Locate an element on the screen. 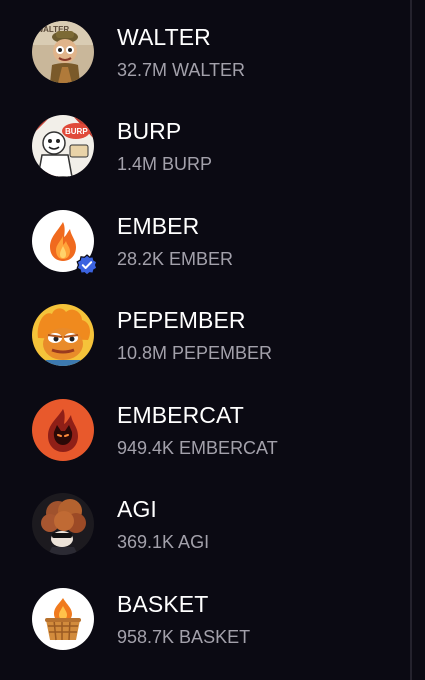 Image resolution: width=425 pixels, height=680 pixels. token-row-burp: BURP BURP 1.4M BURP is located at coordinates (205, 141).